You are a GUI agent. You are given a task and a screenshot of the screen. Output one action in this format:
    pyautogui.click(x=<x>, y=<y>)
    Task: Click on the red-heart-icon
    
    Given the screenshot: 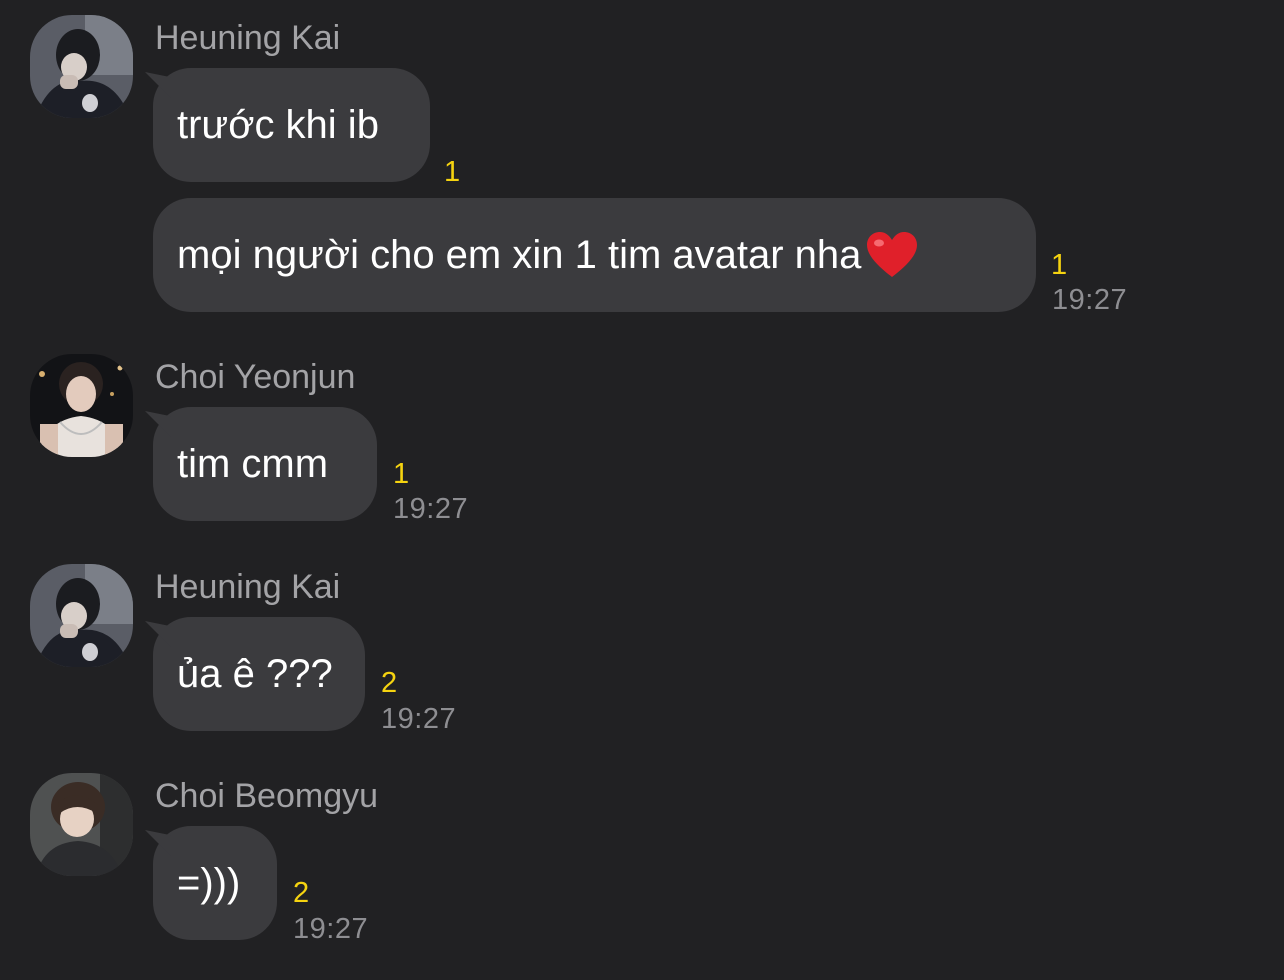 What is the action you would take?
    pyautogui.click(x=892, y=254)
    